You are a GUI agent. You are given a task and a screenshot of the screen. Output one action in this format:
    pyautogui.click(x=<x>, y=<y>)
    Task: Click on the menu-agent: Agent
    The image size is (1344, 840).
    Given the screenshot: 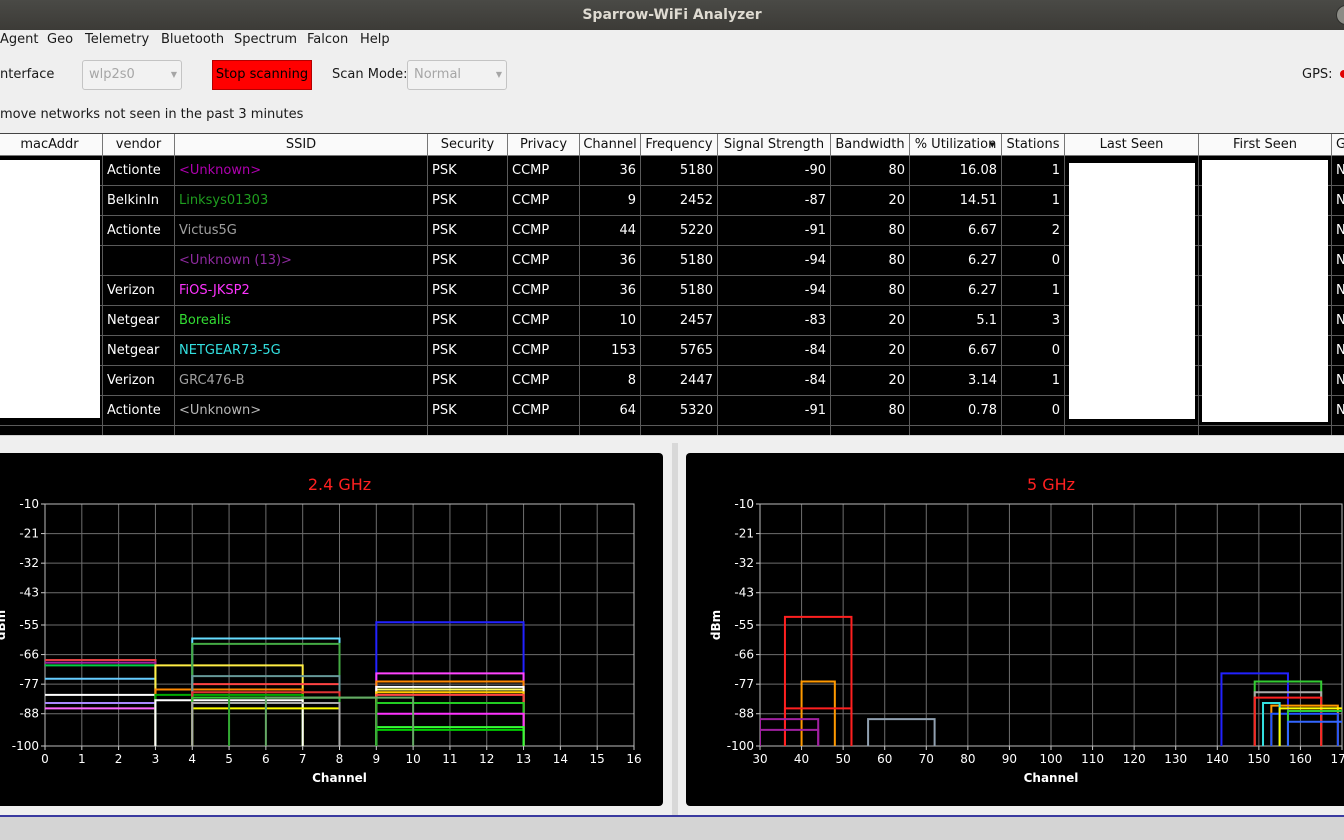 What is the action you would take?
    pyautogui.click(x=19, y=39)
    